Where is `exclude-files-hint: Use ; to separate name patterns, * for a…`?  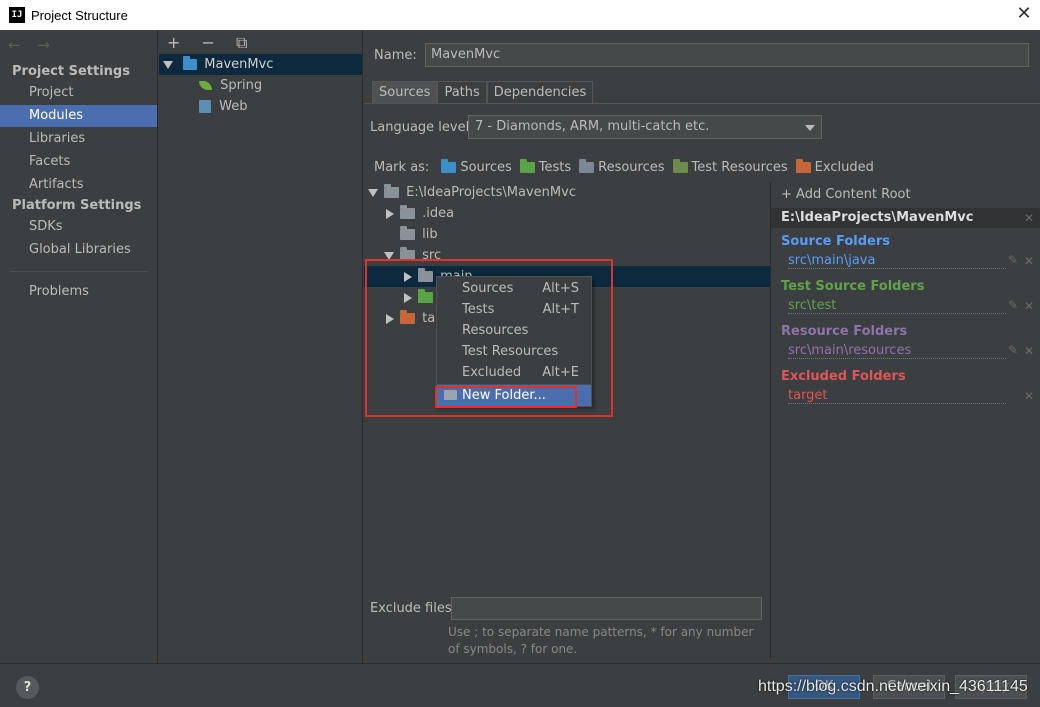
exclude-files-hint: Use ; to separate name patterns, * for a… is located at coordinates (601, 640).